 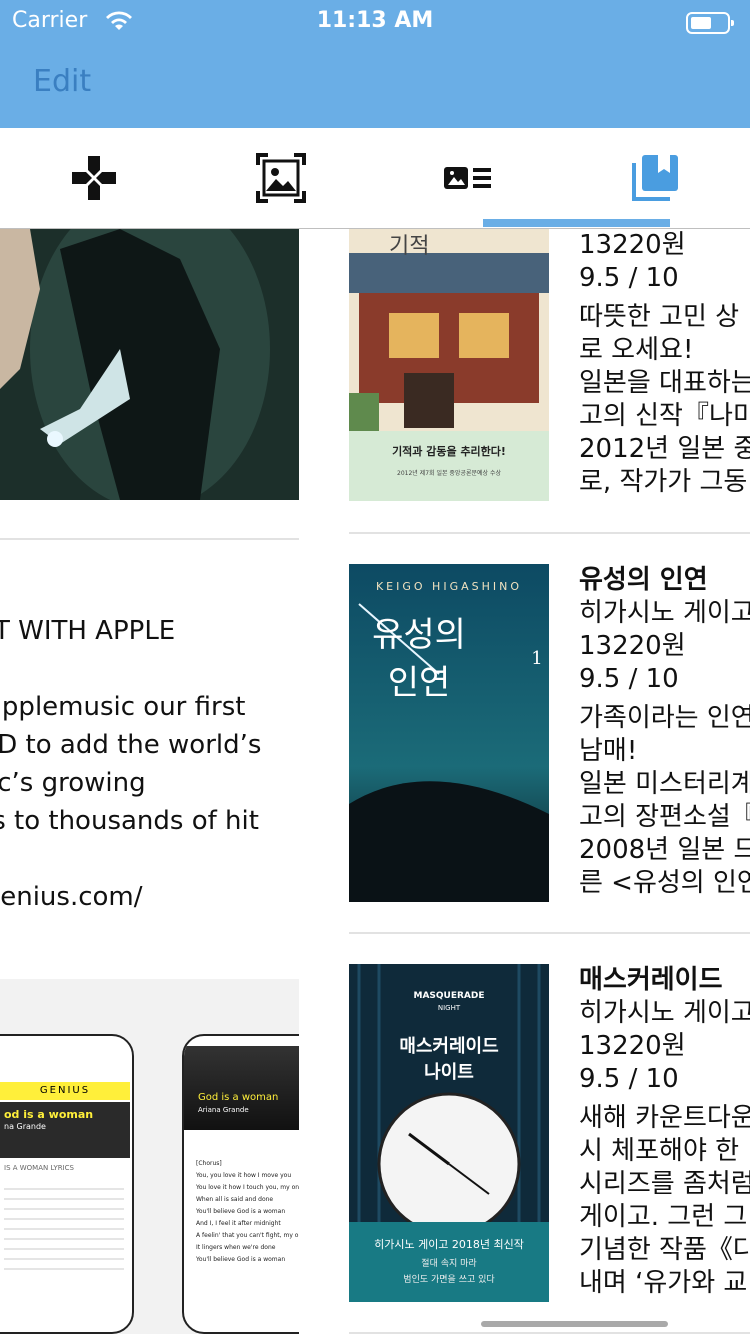 I want to click on navigation-header: Carrier 11:13 AM Edit, so click(x=375, y=64).